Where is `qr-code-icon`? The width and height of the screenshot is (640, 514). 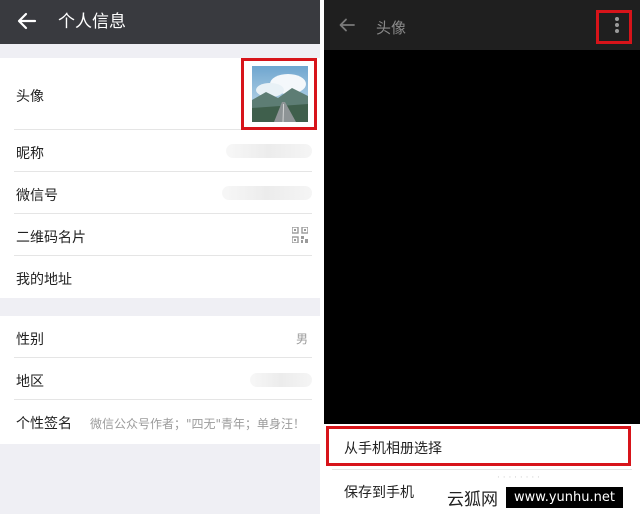 qr-code-icon is located at coordinates (300, 235).